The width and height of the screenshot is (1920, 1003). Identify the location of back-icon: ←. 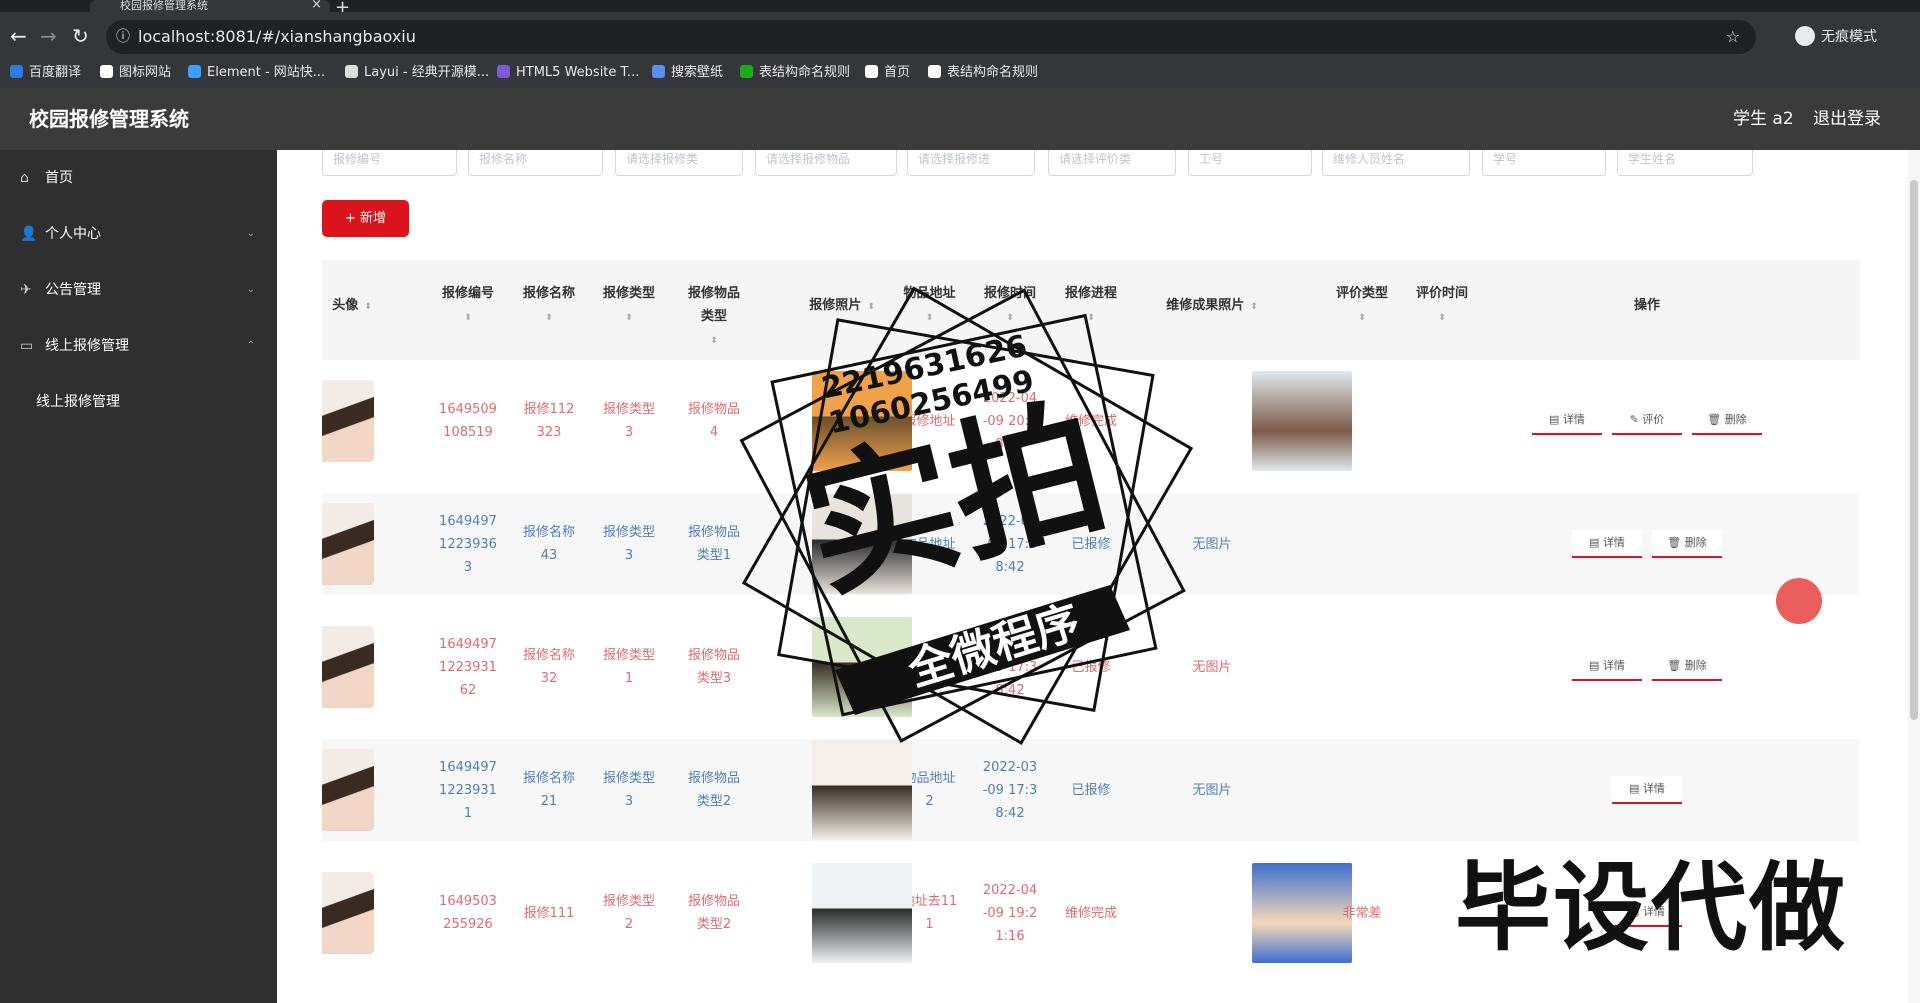
(18, 36).